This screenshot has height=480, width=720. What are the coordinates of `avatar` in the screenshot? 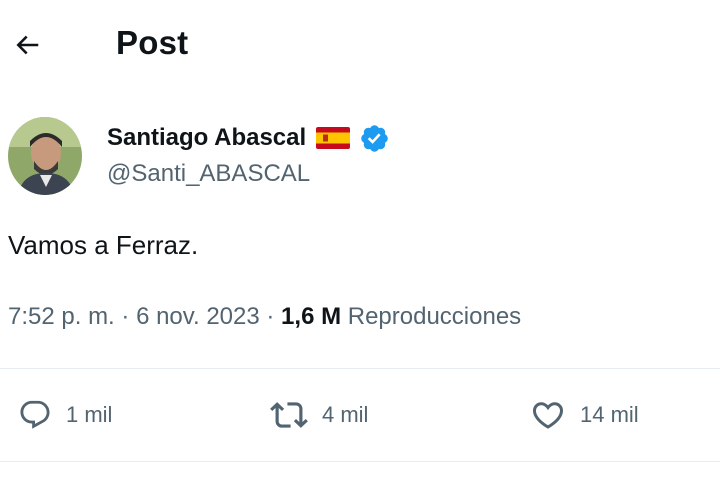 It's located at (45, 156).